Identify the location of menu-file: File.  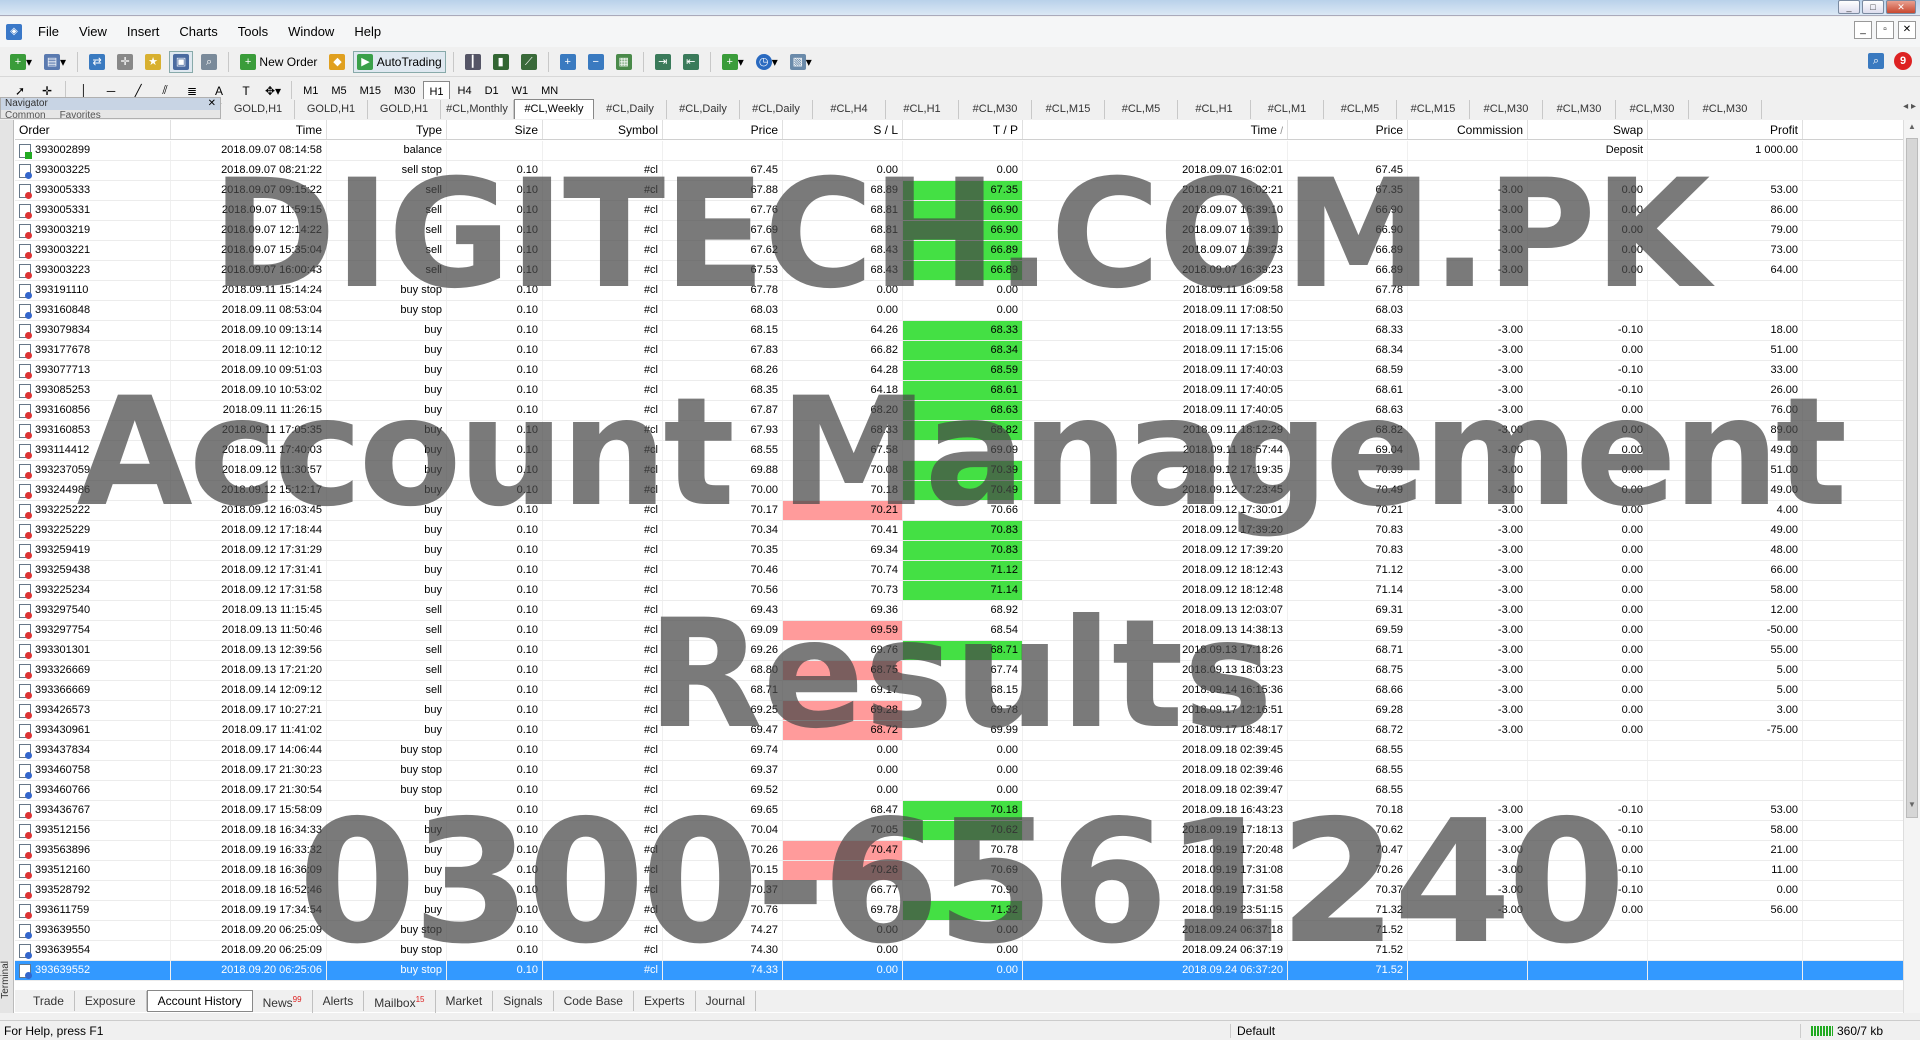
(48, 32).